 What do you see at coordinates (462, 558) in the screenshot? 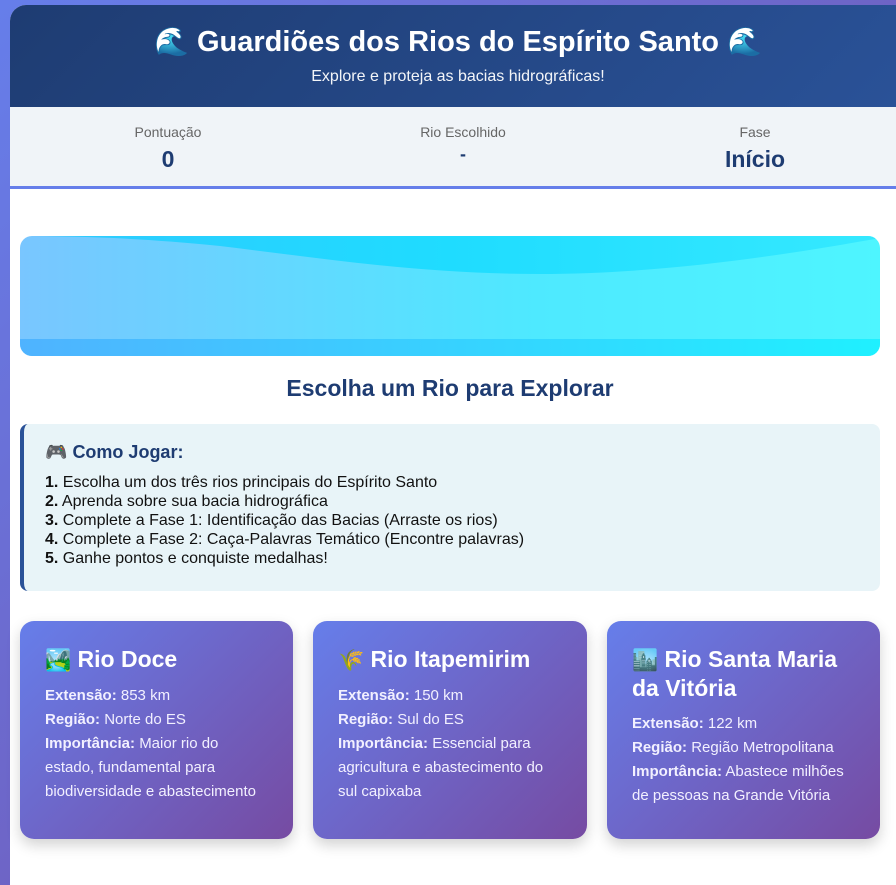
I see `list-item: 5. Ganhe pontos e conquiste medalhas!` at bounding box center [462, 558].